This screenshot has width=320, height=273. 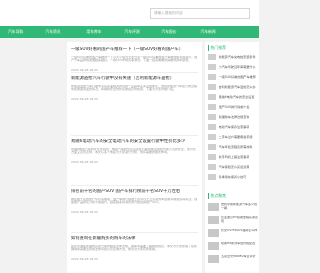 I want to click on hot-list-item: 新能源汽车充电桩安装条件, so click(x=233, y=57).